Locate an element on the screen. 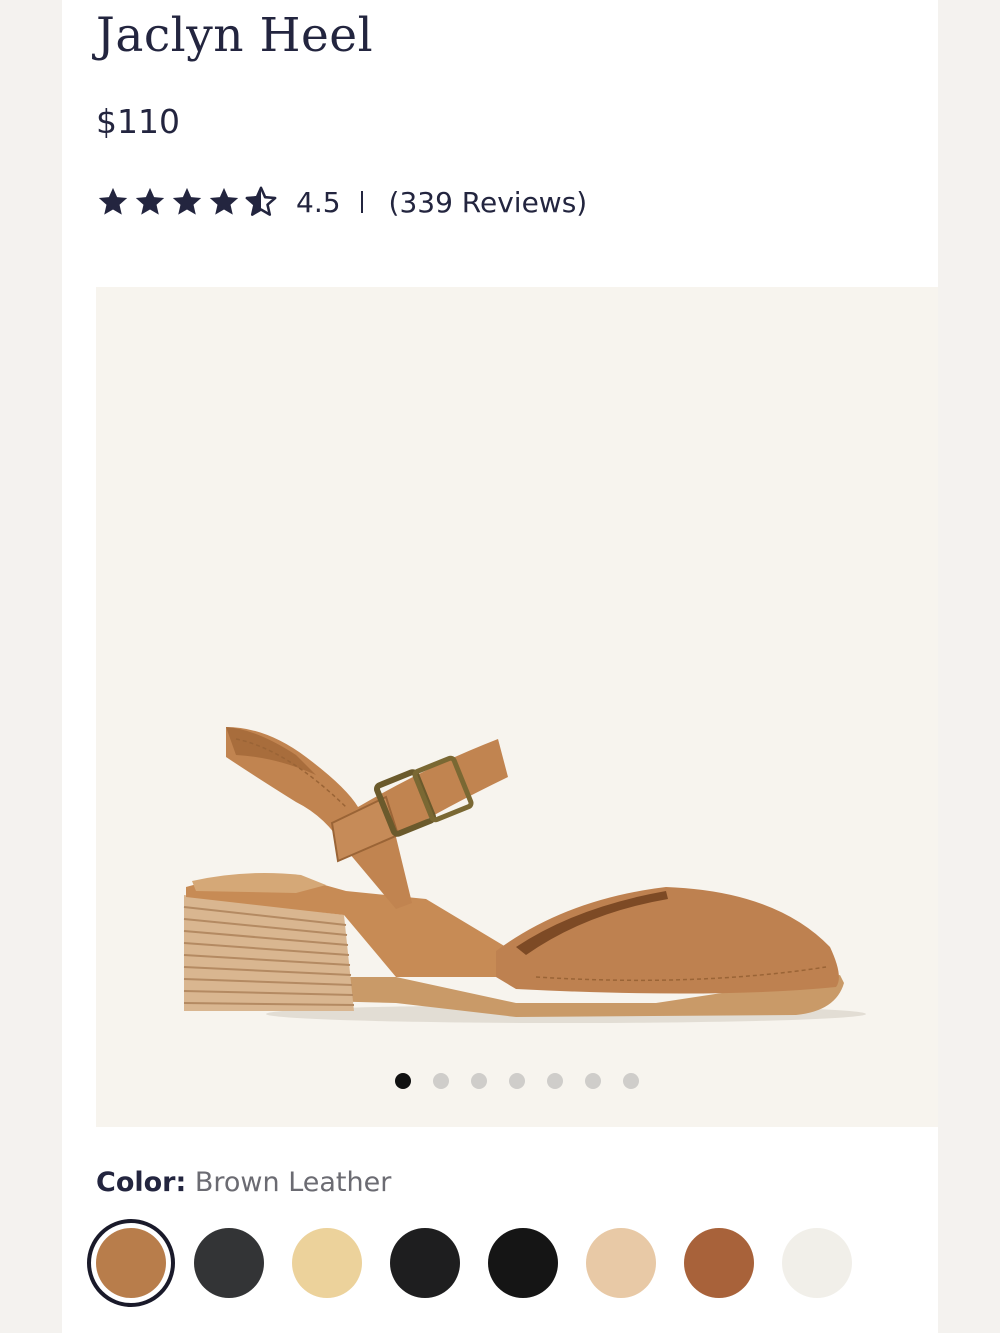 The width and height of the screenshot is (1000, 1333). product-price: $110 is located at coordinates (138, 121).